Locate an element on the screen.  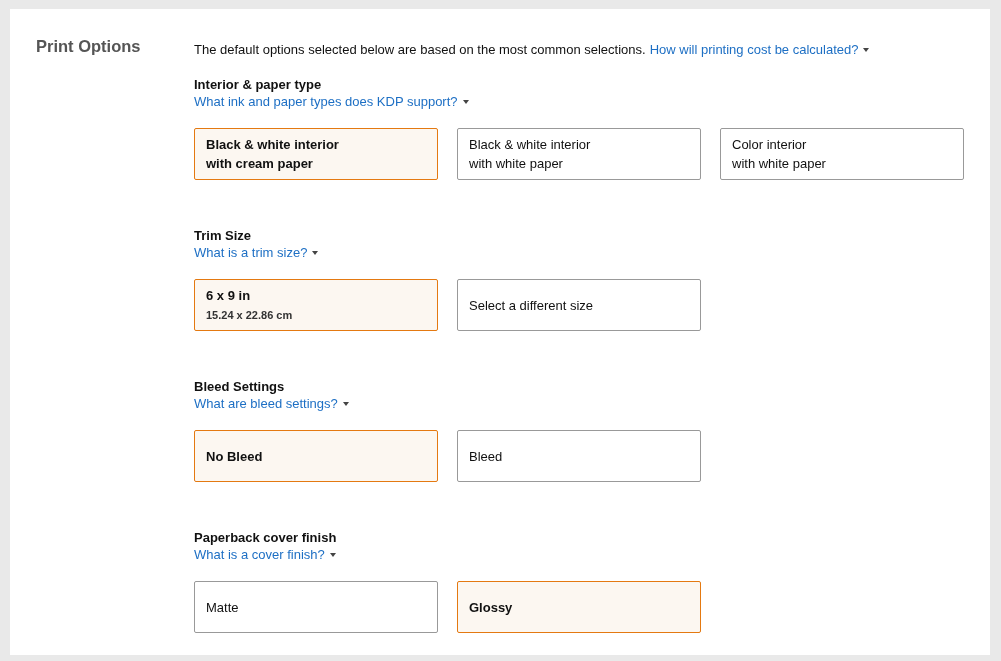
option-button: Select a different size is located at coordinates (579, 305).